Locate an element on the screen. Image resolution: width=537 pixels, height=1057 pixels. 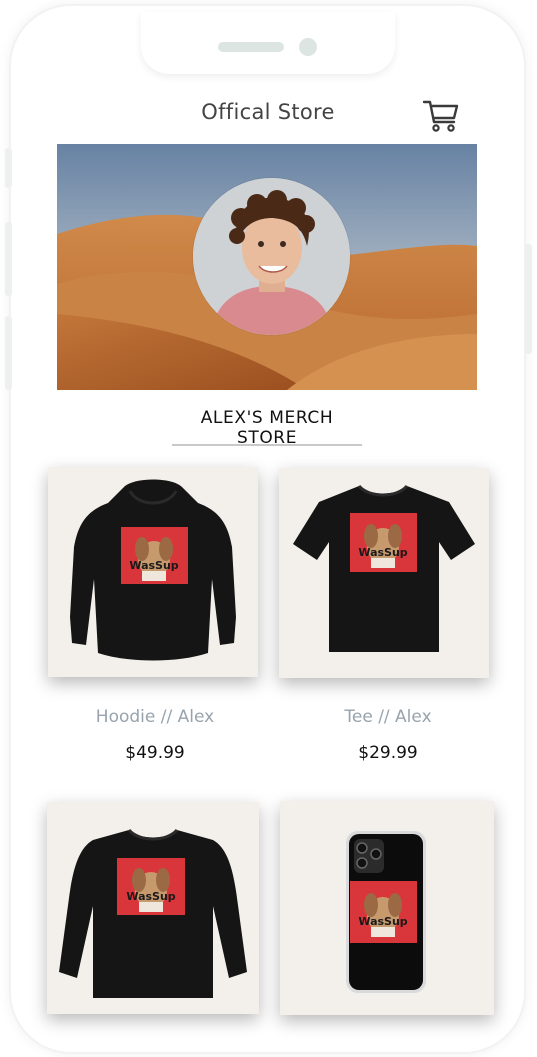
phone-notch is located at coordinates (268, 43).